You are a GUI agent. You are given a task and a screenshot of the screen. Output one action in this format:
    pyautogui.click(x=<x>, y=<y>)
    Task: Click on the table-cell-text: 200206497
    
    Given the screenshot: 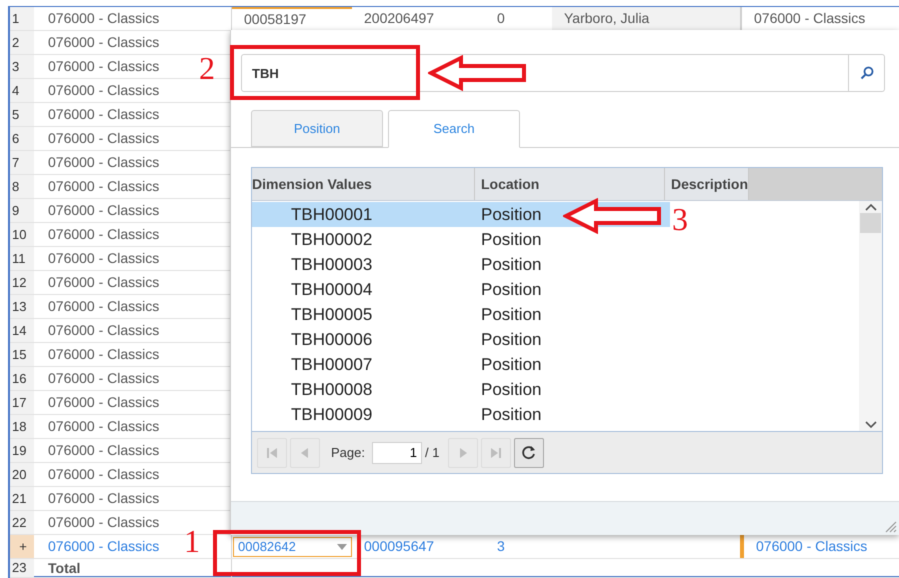 What is the action you would take?
    pyautogui.click(x=399, y=18)
    